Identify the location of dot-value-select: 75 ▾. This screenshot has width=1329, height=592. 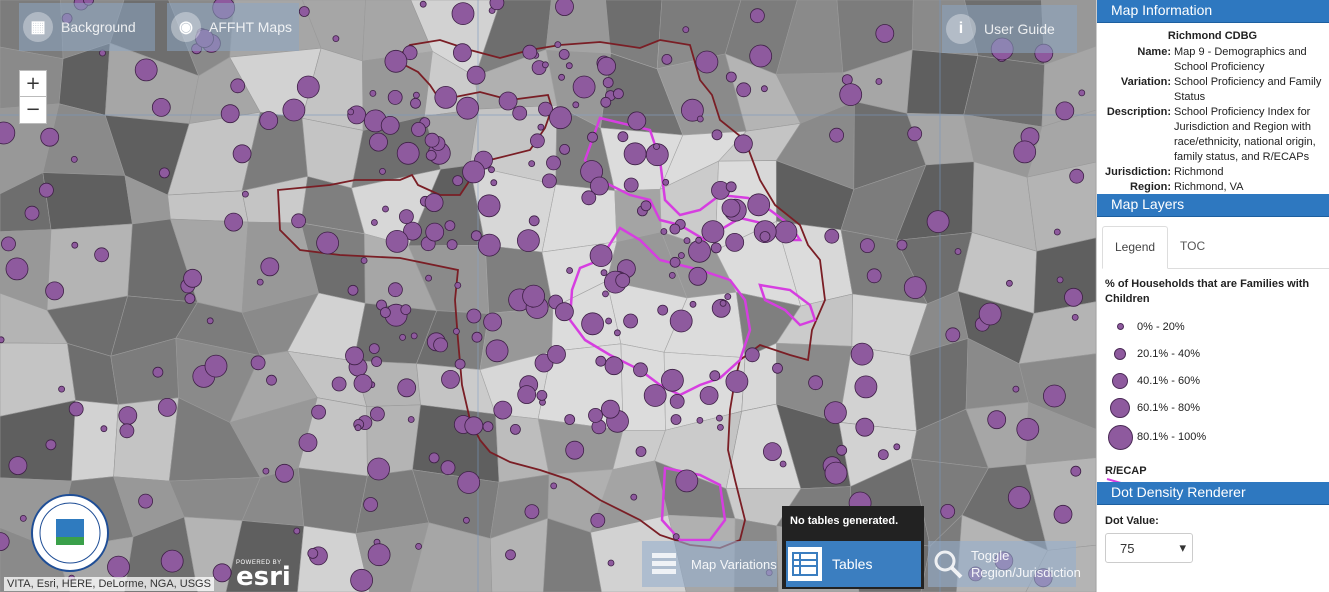
(1149, 548).